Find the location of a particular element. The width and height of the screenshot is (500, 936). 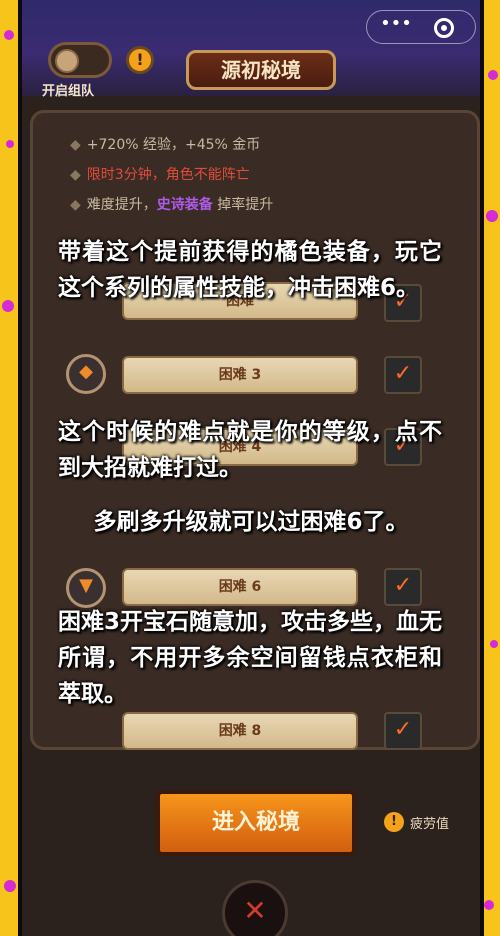

bonus-line: ◆ +720% 经验，+45% 金币 is located at coordinates (165, 144).